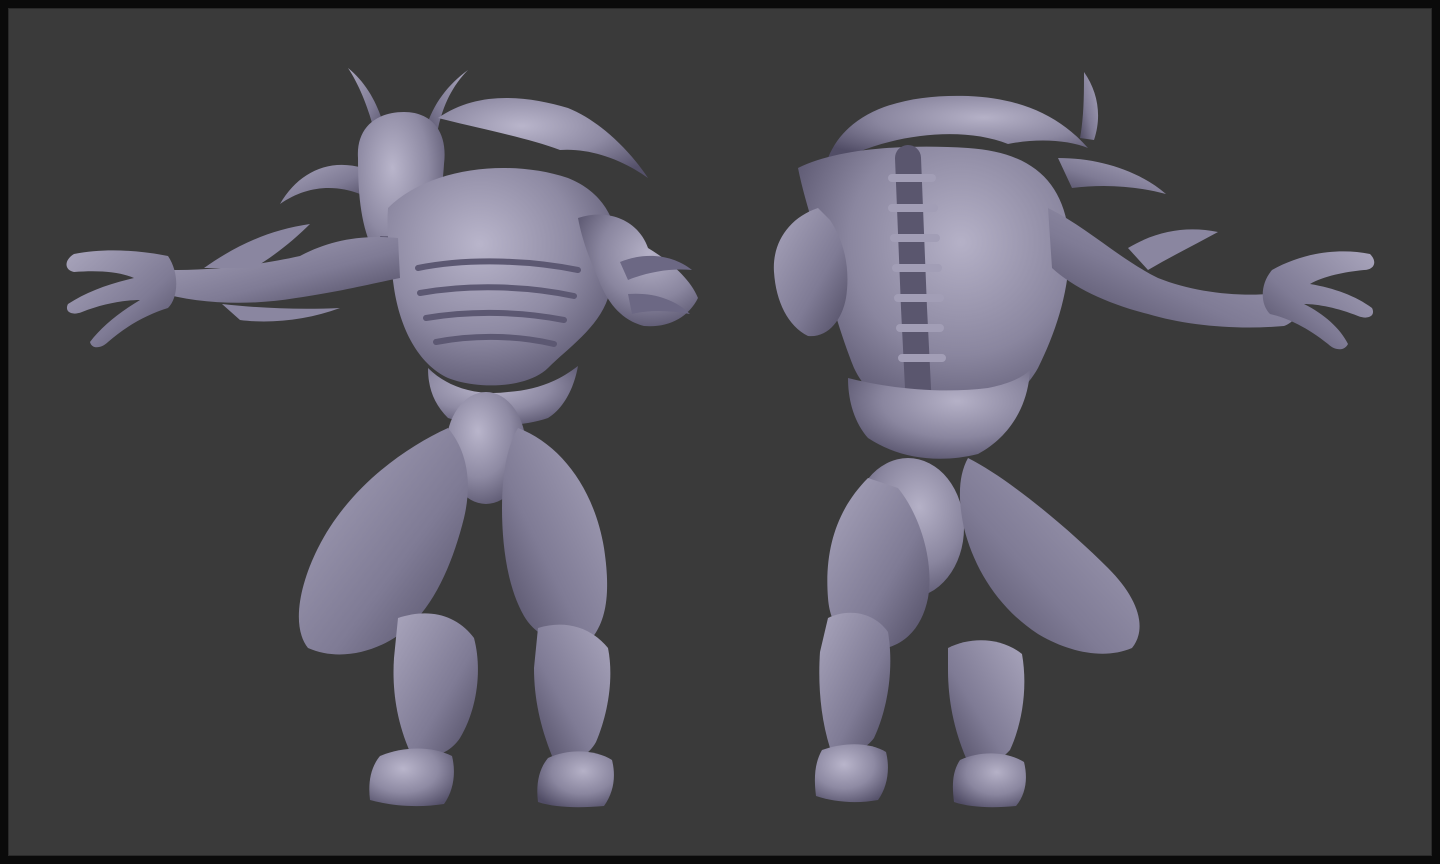 This screenshot has height=864, width=1440. I want to click on back-spike-top, so click(1089, 106).